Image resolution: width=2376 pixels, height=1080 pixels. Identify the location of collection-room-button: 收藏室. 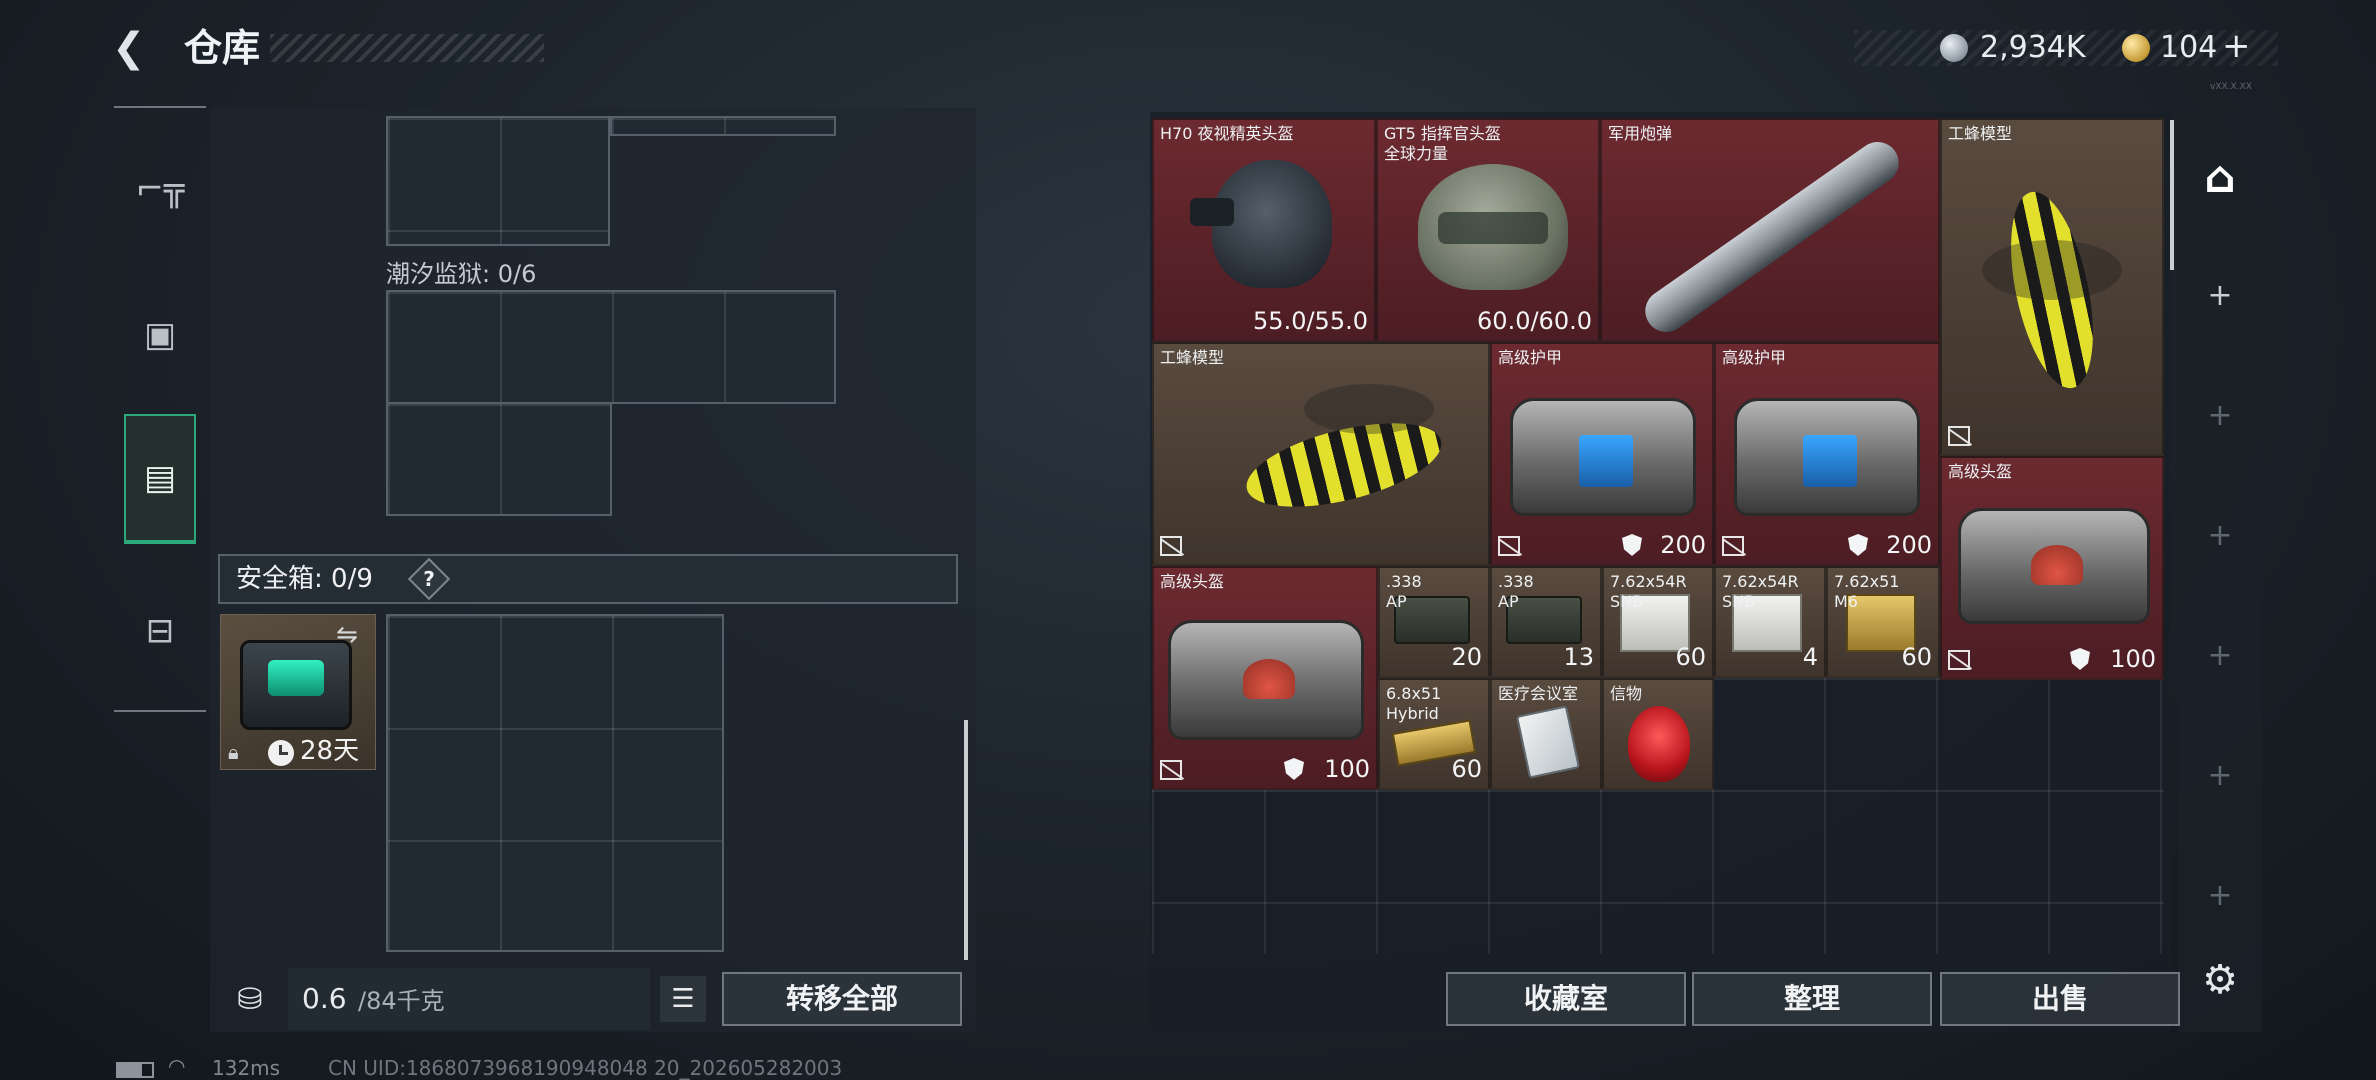
(1566, 999).